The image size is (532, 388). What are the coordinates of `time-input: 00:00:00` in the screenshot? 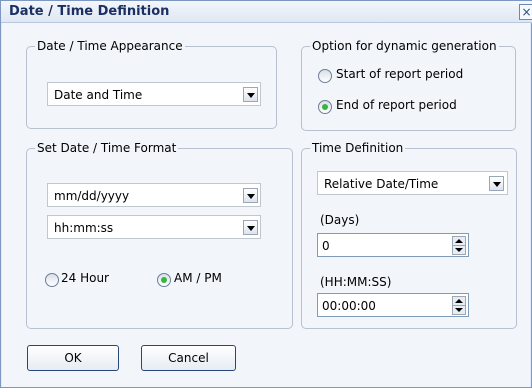 It's located at (393, 305).